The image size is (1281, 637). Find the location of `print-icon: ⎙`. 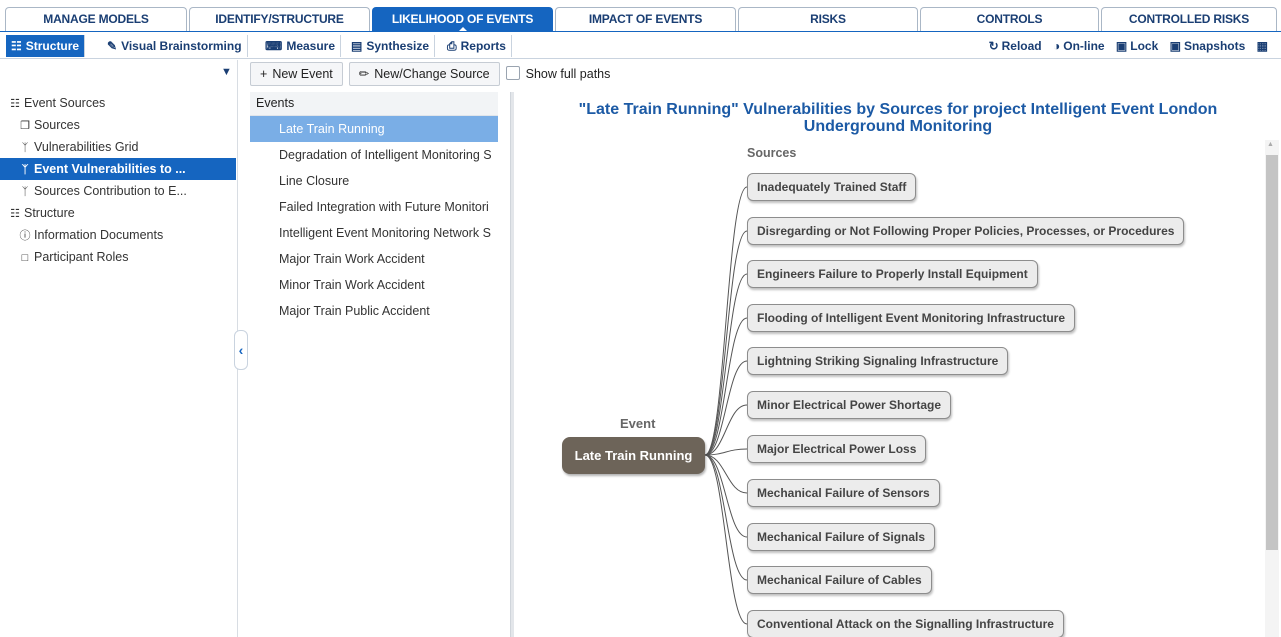

print-icon: ⎙ is located at coordinates (452, 46).